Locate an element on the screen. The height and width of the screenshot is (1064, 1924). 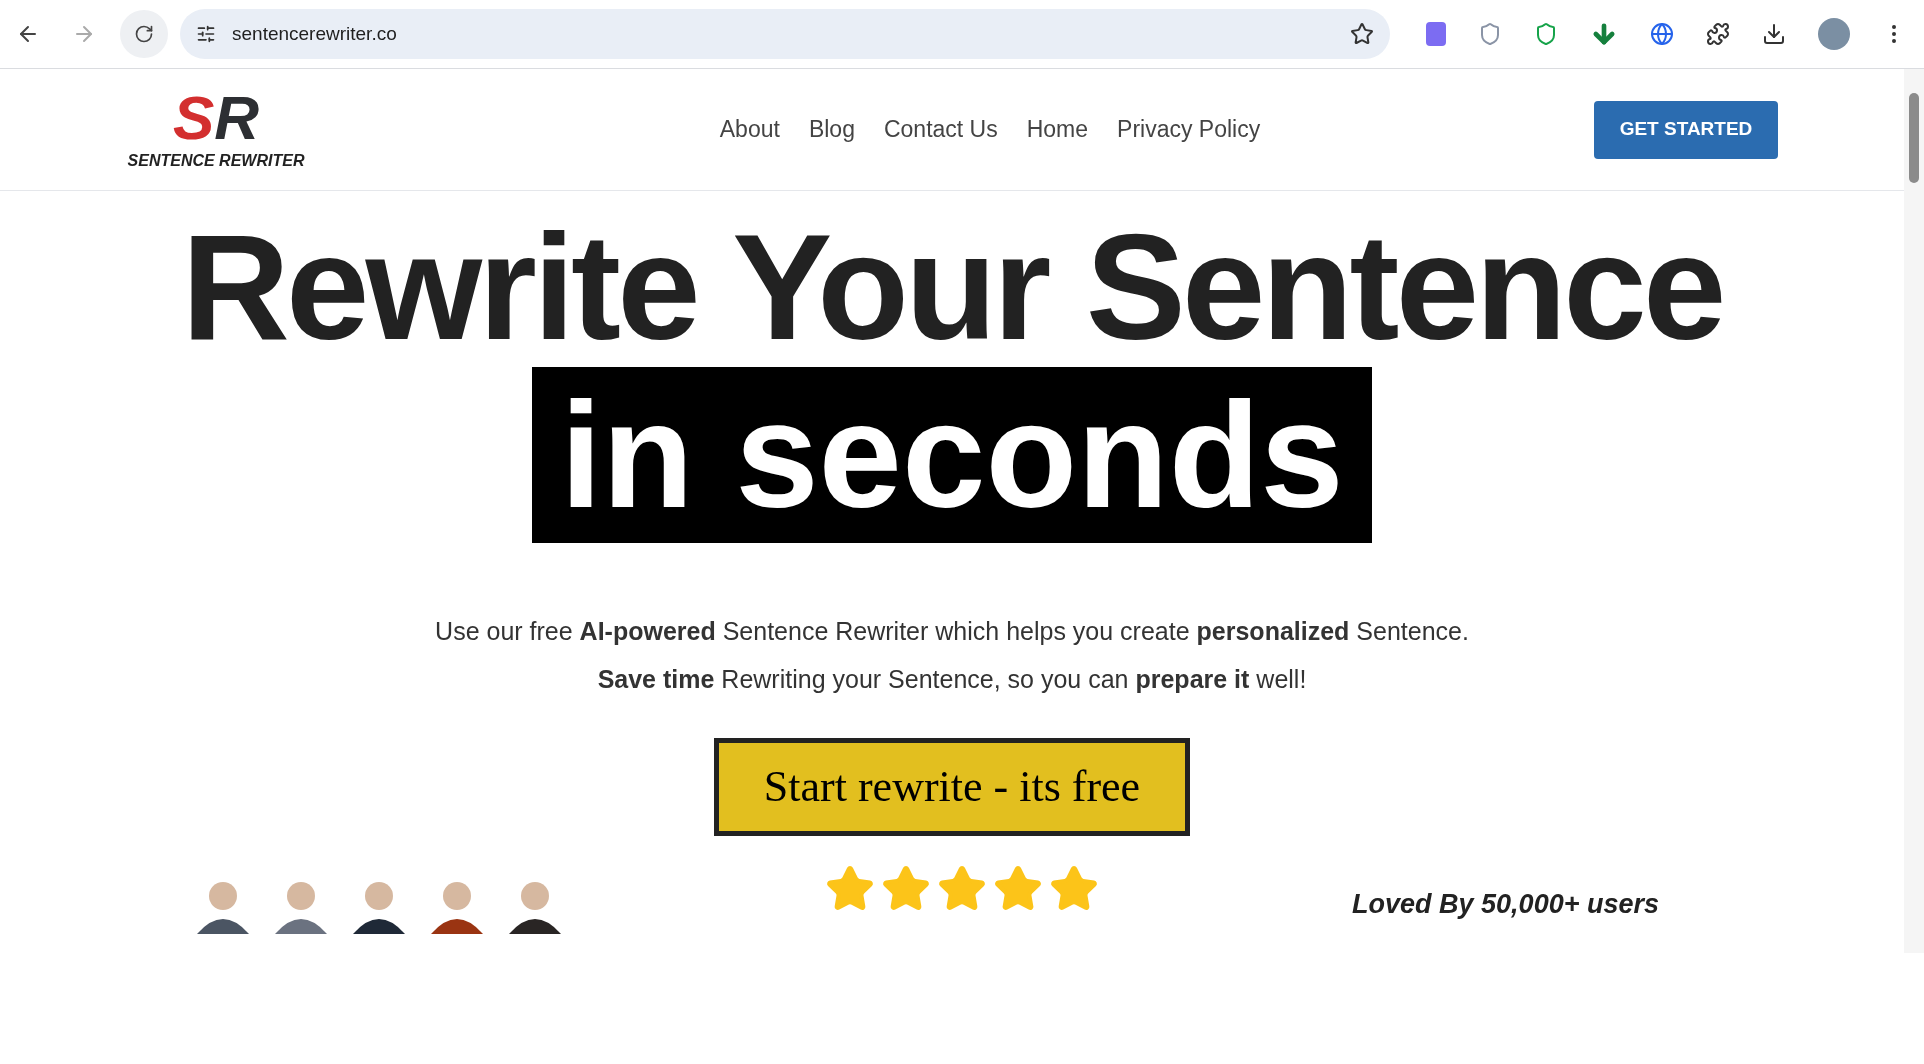
extensions-icon is located at coordinates (1718, 34).